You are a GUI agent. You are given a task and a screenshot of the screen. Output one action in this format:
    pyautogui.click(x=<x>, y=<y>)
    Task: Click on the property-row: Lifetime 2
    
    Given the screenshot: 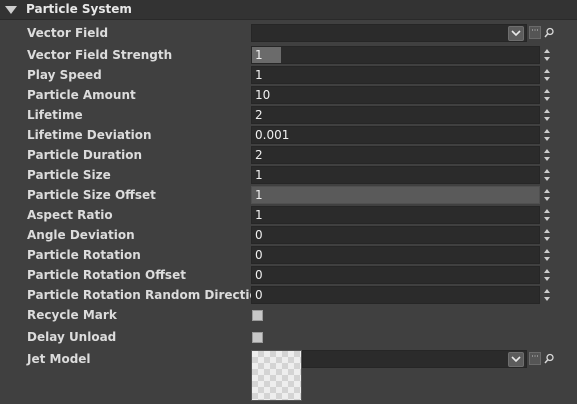 What is the action you would take?
    pyautogui.click(x=288, y=116)
    